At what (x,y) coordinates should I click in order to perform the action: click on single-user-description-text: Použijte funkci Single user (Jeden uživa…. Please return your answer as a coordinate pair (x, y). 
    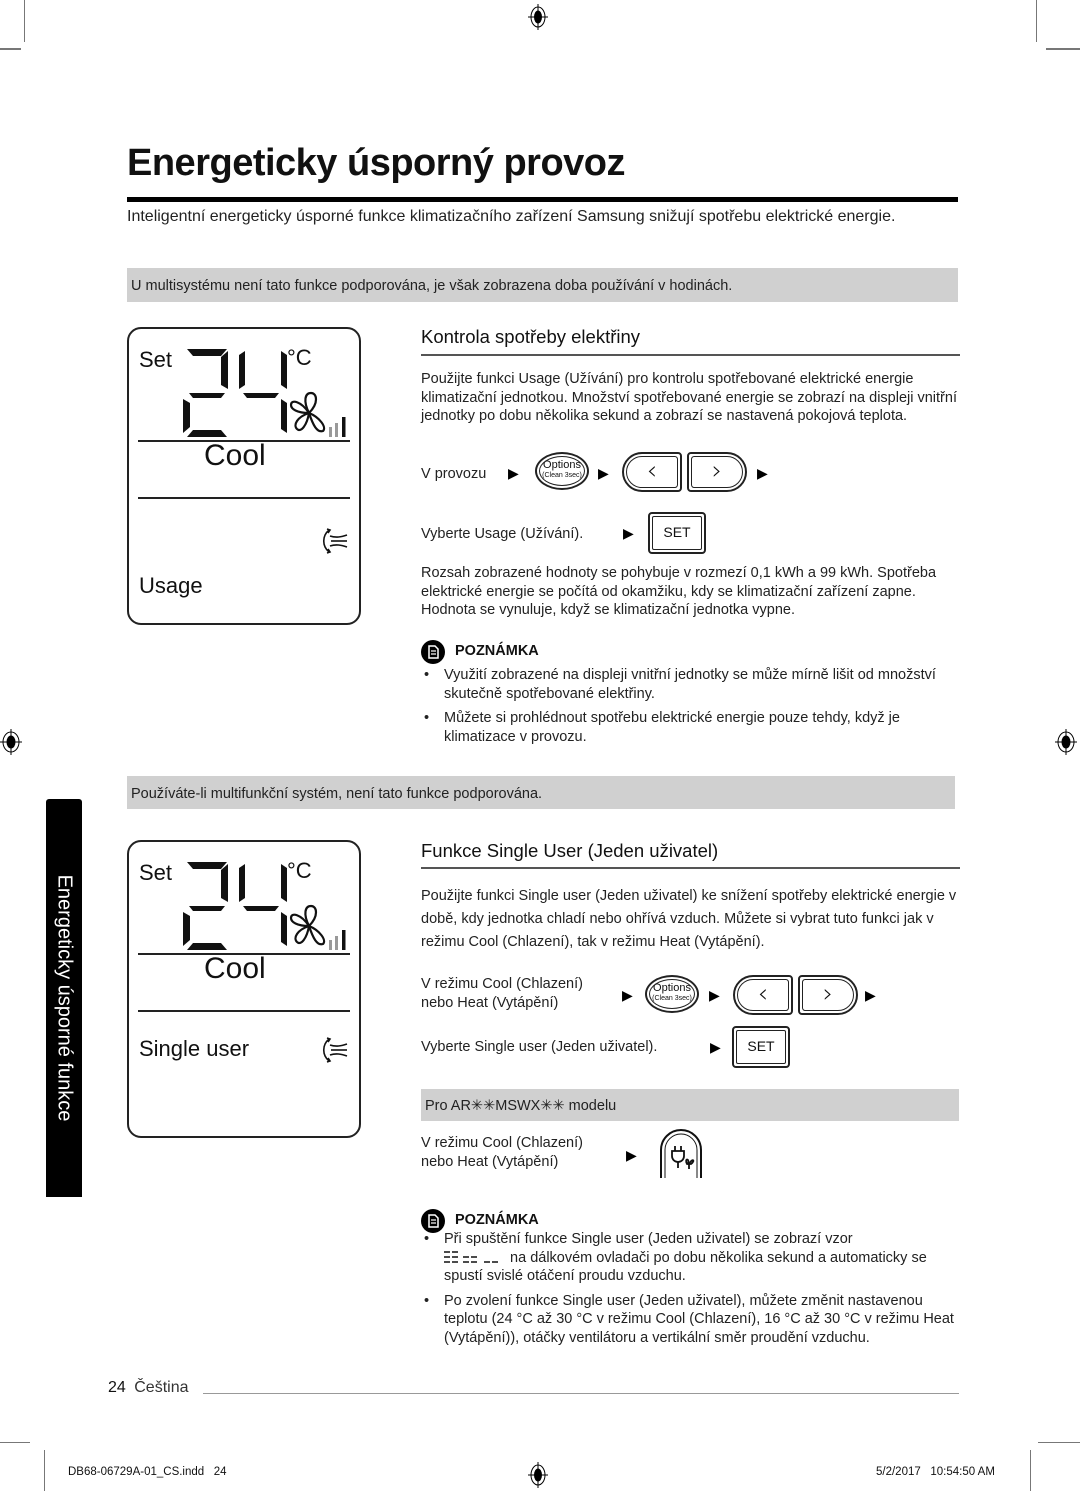
    Looking at the image, I should click on (689, 919).